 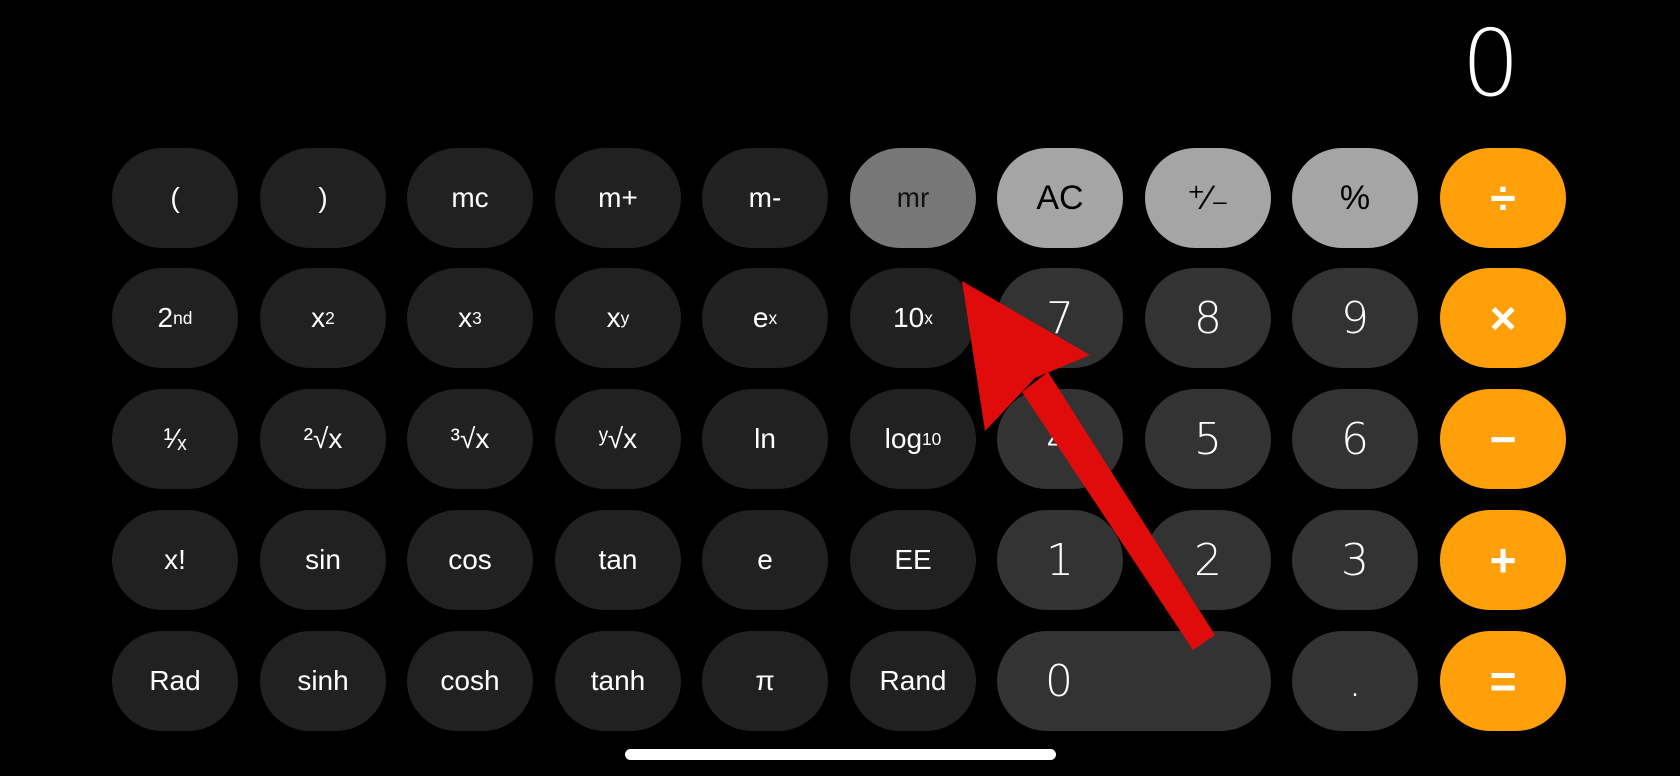 I want to click on factorial-label: x!, so click(x=175, y=559).